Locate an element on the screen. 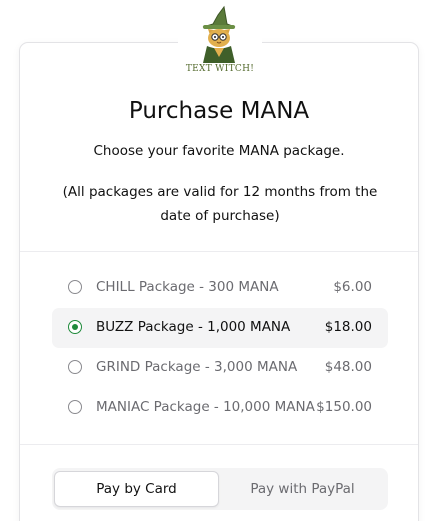  package-name: CHILL Package - 300 MANA is located at coordinates (187, 287).